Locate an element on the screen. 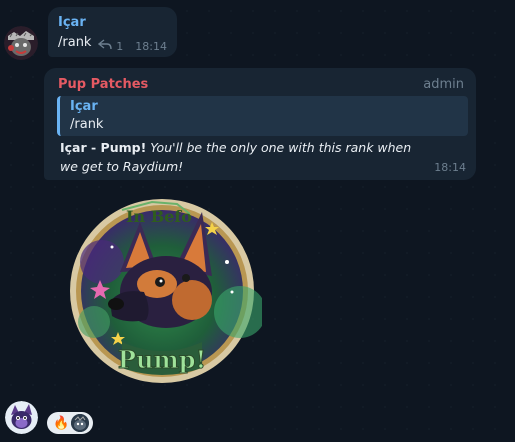  message-sender-name: Pup Patches is located at coordinates (103, 84).